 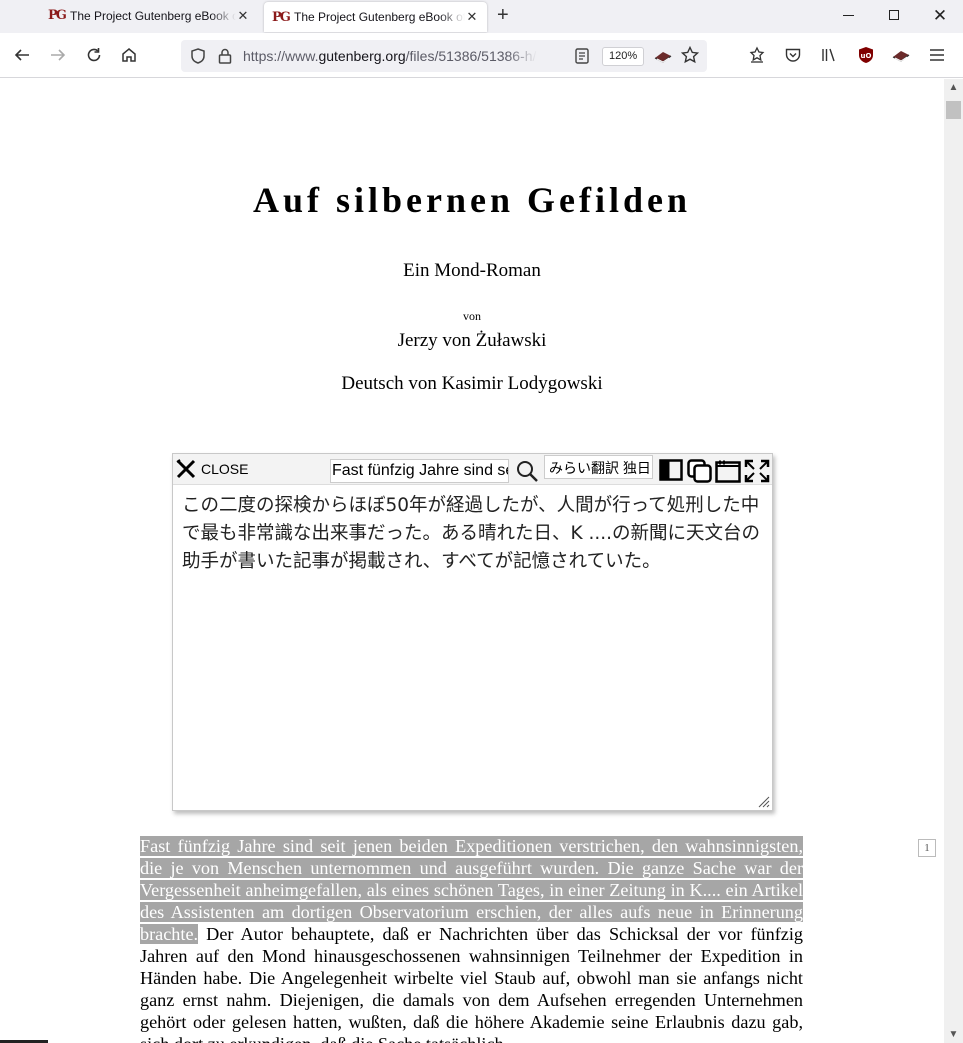 I want to click on page-number: 1, so click(x=927, y=848).